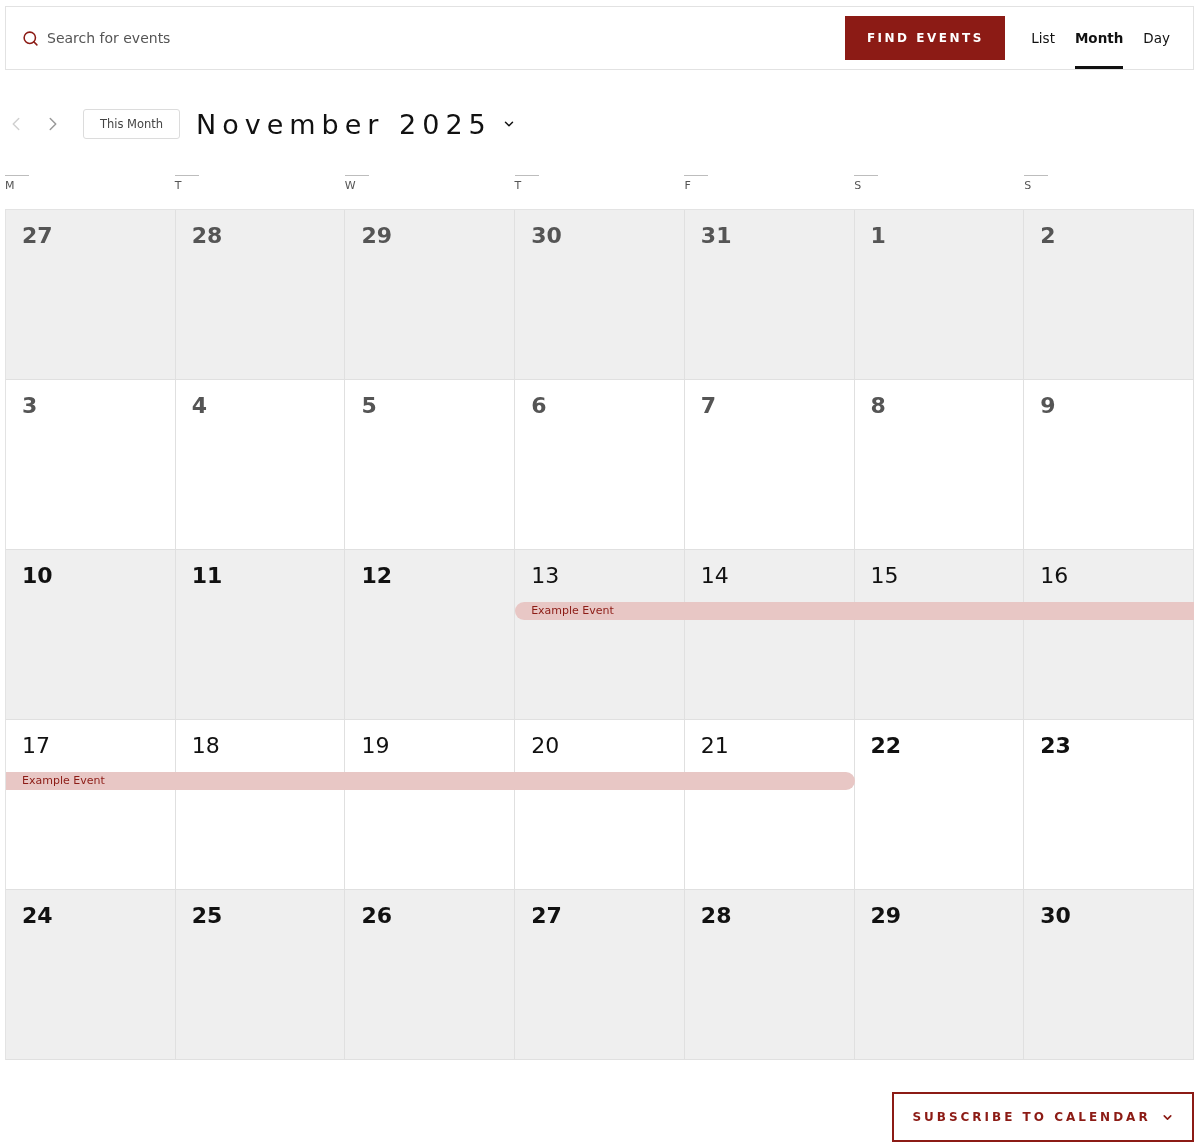 This screenshot has width=1200, height=1144. Describe the element at coordinates (356, 183) in the screenshot. I see `weekday-label: W` at that location.